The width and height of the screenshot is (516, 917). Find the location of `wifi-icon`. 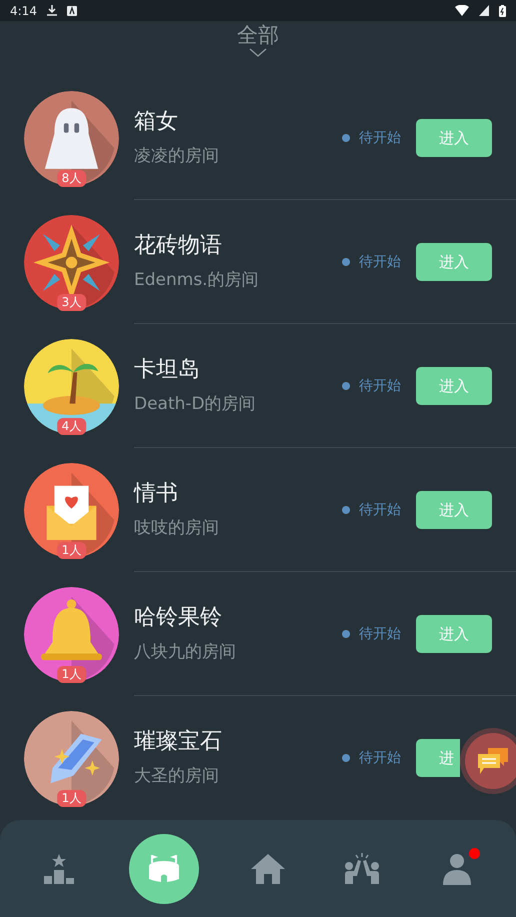

wifi-icon is located at coordinates (462, 10).